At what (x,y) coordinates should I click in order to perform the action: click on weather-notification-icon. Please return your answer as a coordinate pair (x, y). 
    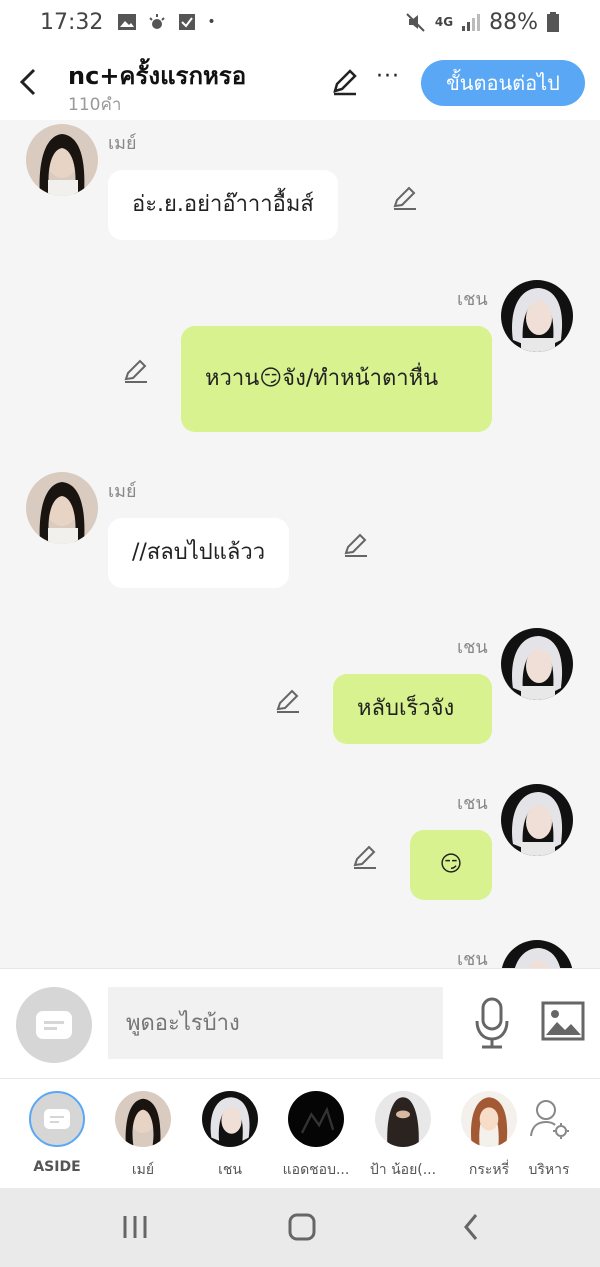
    Looking at the image, I should click on (157, 21).